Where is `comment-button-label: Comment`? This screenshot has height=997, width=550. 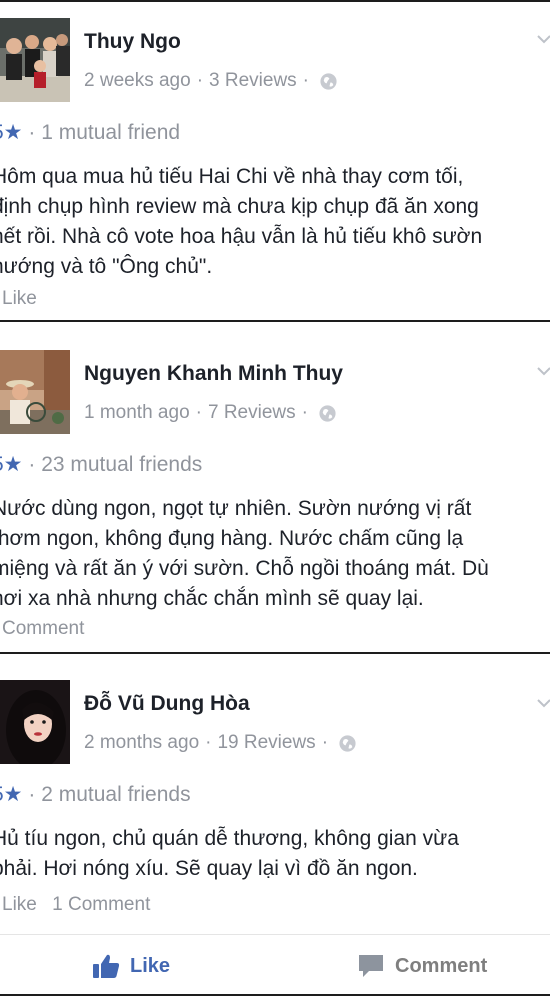
comment-button-label: Comment is located at coordinates (441, 965).